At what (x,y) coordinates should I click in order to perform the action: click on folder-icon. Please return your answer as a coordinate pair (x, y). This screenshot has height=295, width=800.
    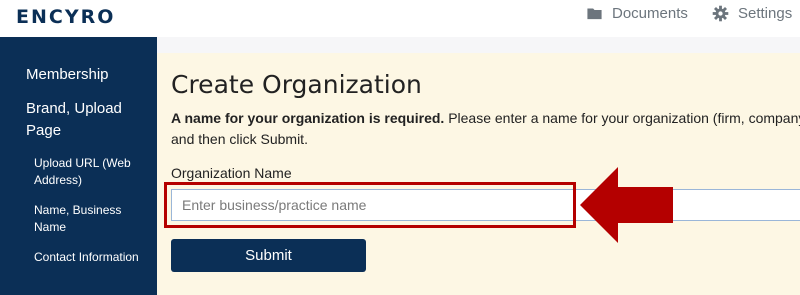
    Looking at the image, I should click on (594, 13).